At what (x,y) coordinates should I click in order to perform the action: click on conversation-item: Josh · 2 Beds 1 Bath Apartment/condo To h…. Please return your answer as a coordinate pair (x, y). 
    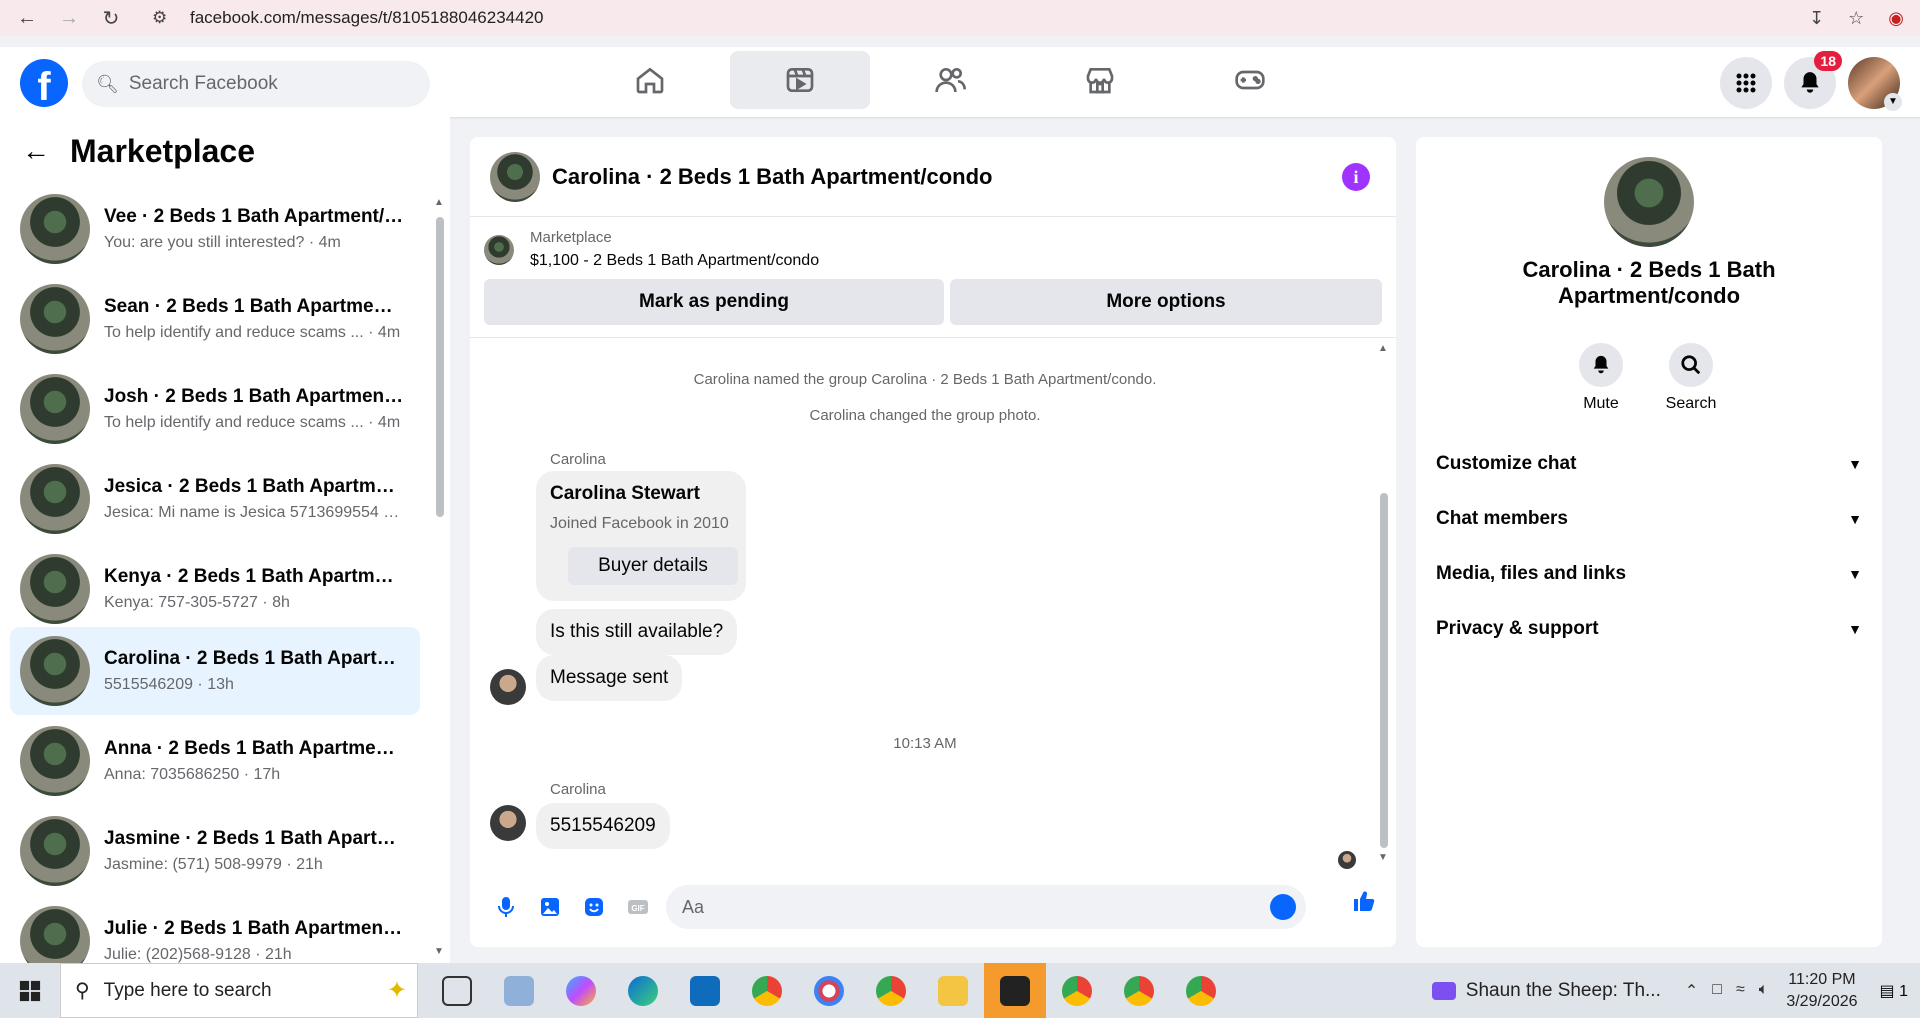
    Looking at the image, I should click on (215, 409).